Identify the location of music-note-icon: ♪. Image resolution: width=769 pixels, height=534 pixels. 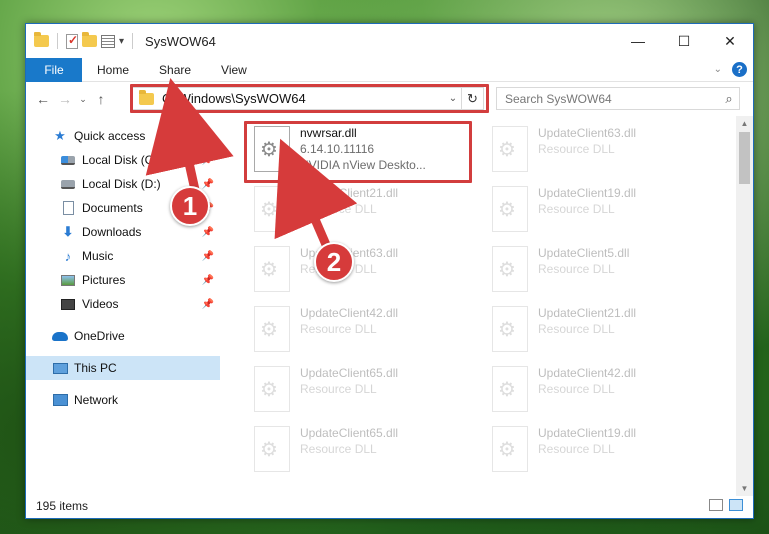
(68, 256).